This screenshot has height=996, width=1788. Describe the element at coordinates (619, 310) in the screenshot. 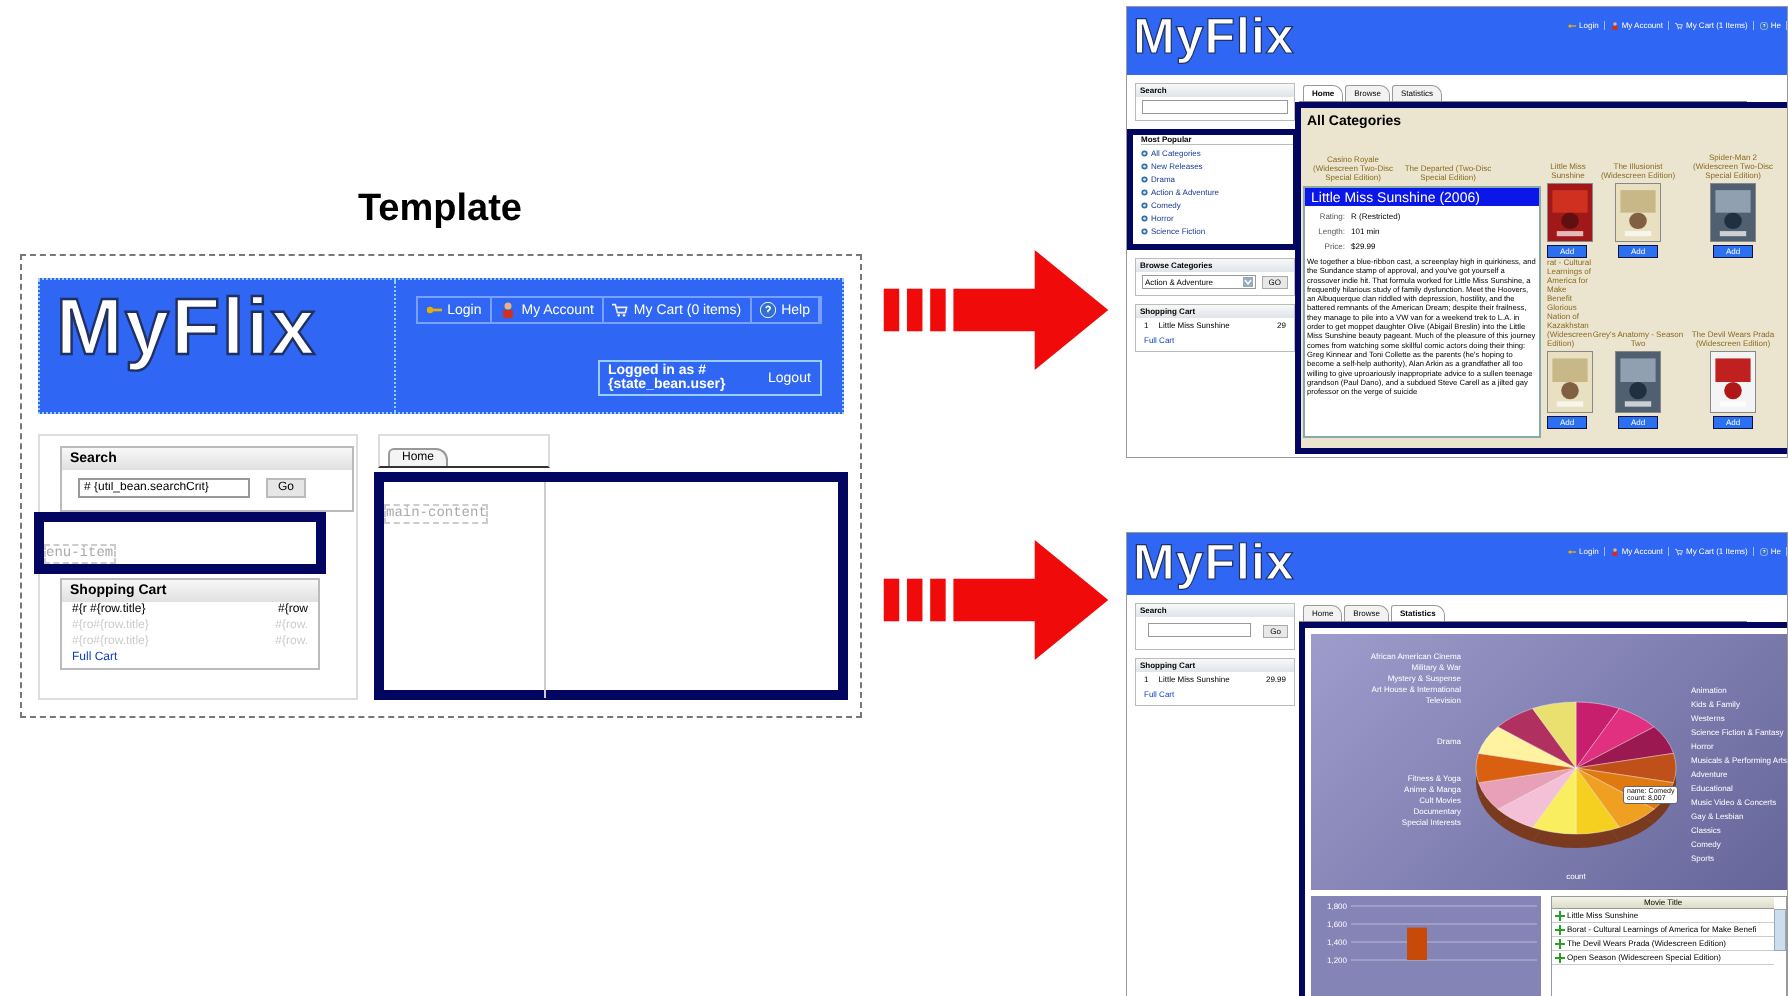

I see `cart-icon` at that location.